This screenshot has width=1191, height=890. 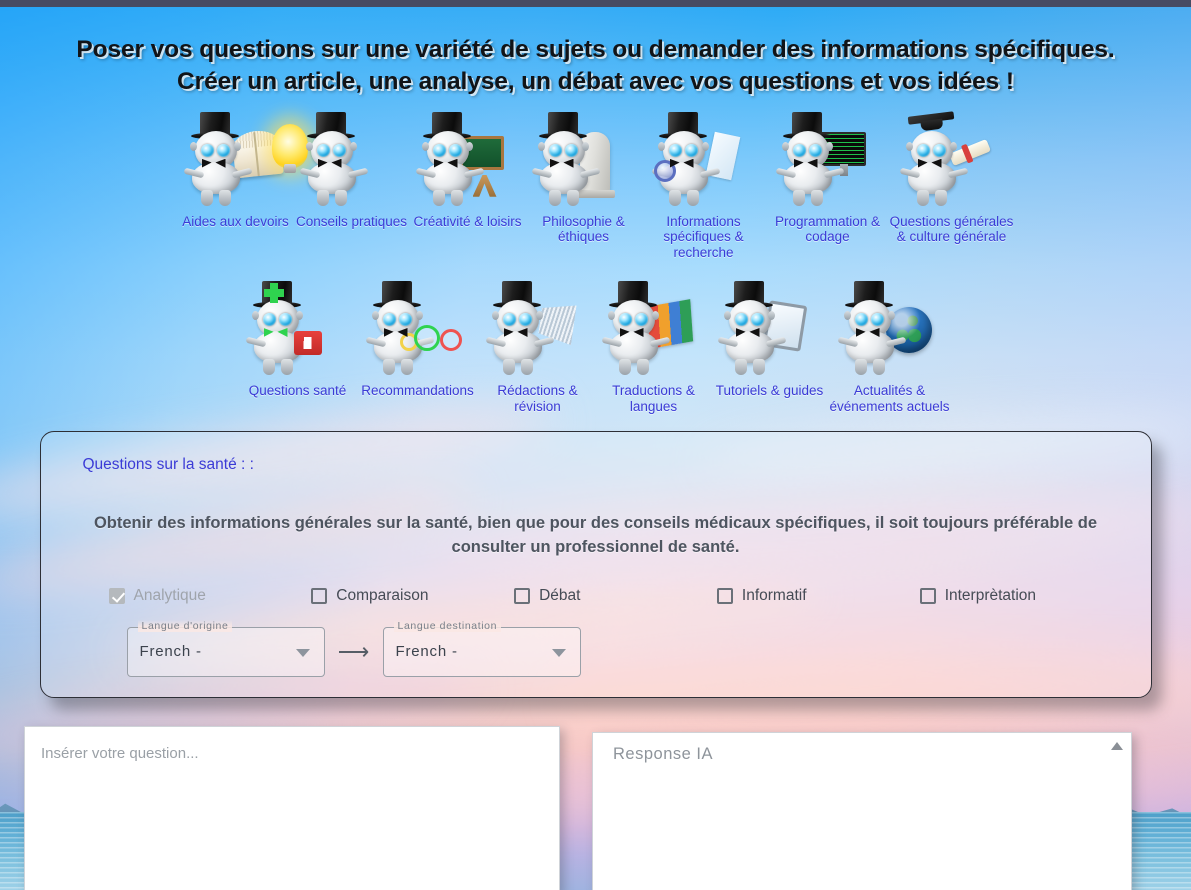 I want to click on ai-response-output: Response IA, so click(x=862, y=811).